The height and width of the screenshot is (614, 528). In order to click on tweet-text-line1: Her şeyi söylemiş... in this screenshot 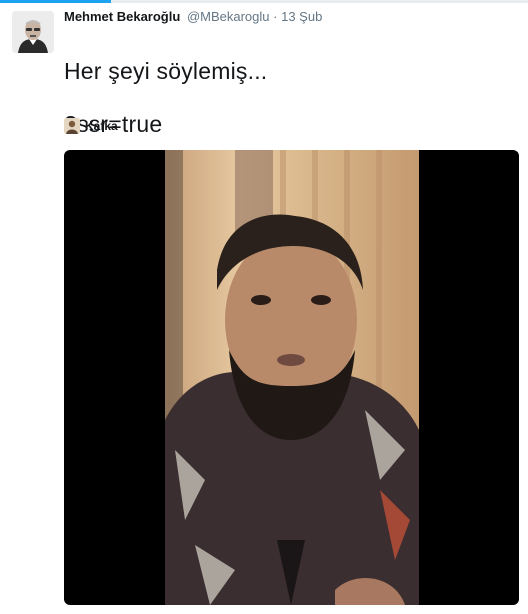, I will do `click(166, 71)`.